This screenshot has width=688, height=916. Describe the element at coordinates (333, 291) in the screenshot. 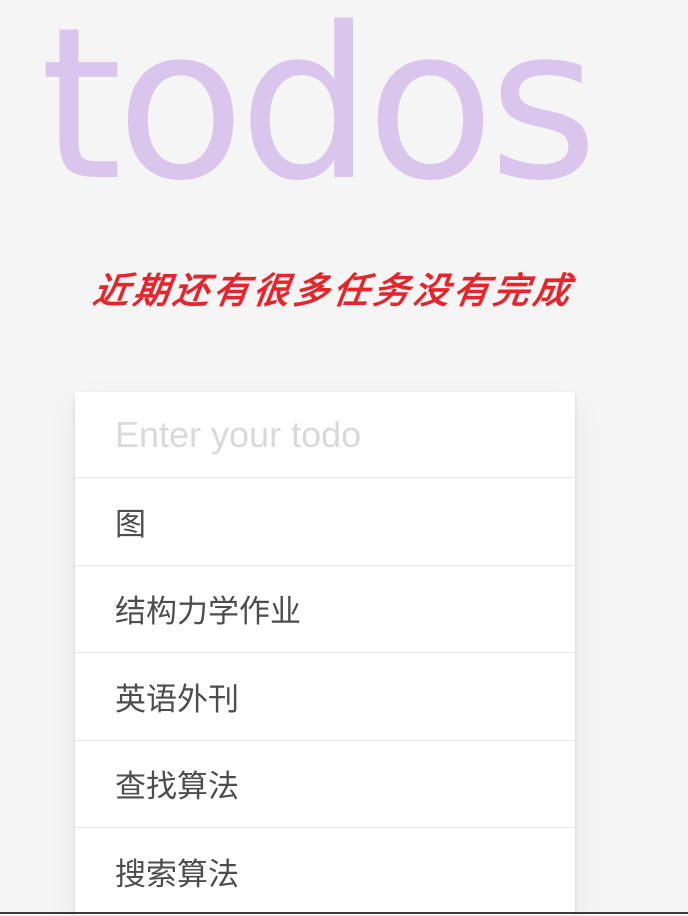

I see `subtitle-banner: 近期还有很多任务没有完成` at that location.